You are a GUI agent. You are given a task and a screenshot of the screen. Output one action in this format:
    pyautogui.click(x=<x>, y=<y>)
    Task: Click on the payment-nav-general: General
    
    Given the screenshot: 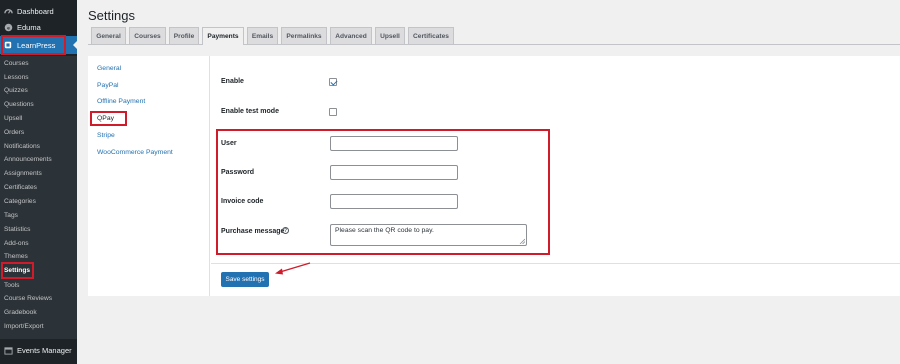 What is the action you would take?
    pyautogui.click(x=109, y=69)
    